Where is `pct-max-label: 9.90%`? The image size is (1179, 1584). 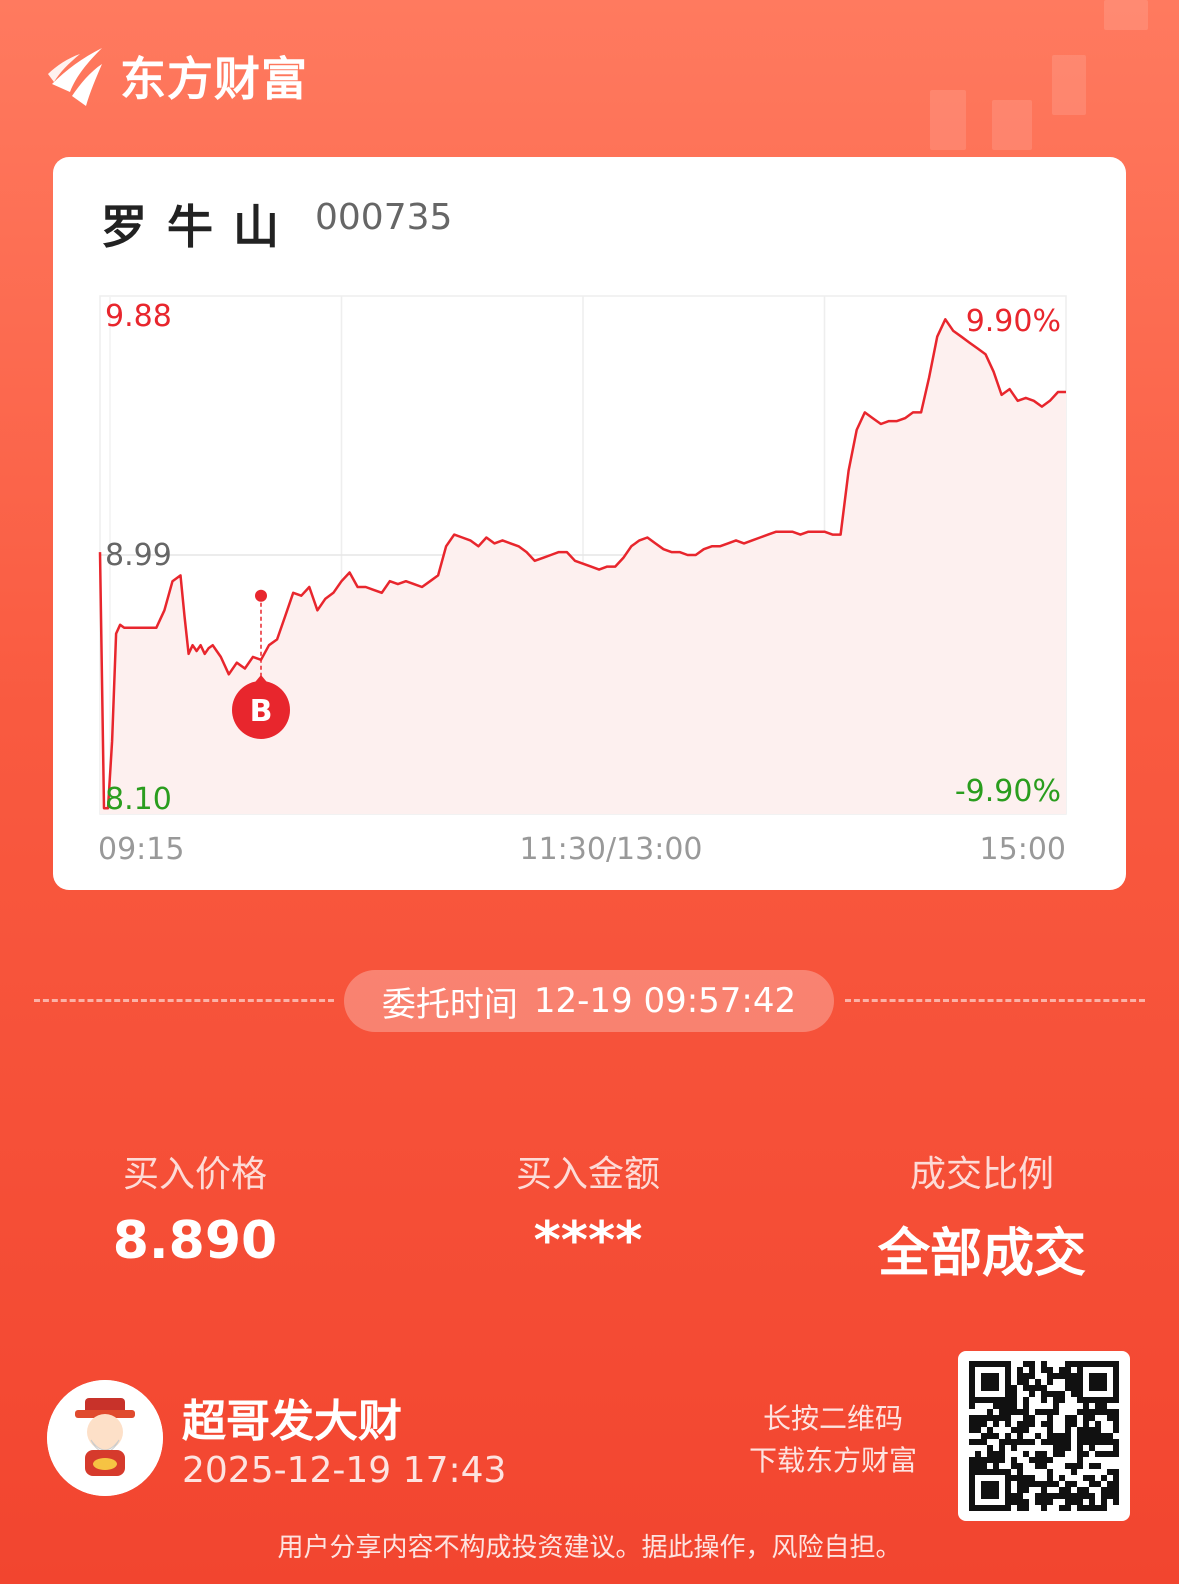
pct-max-label: 9.90% is located at coordinates (1013, 321).